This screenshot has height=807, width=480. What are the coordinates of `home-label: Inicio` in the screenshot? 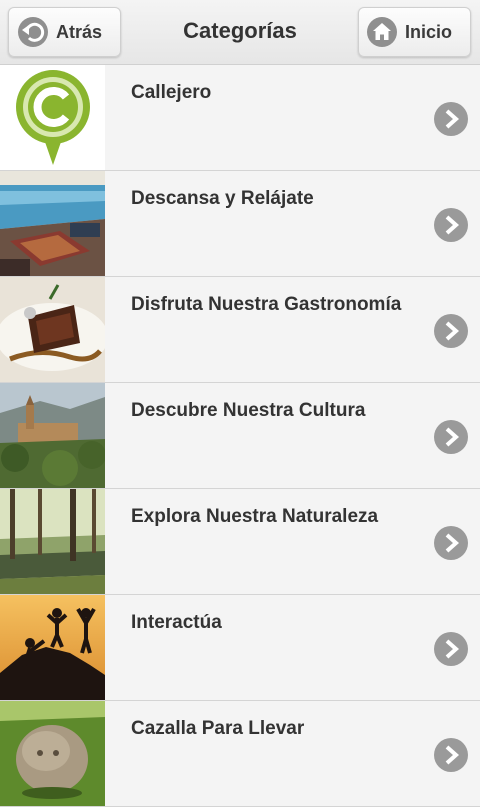 It's located at (429, 31).